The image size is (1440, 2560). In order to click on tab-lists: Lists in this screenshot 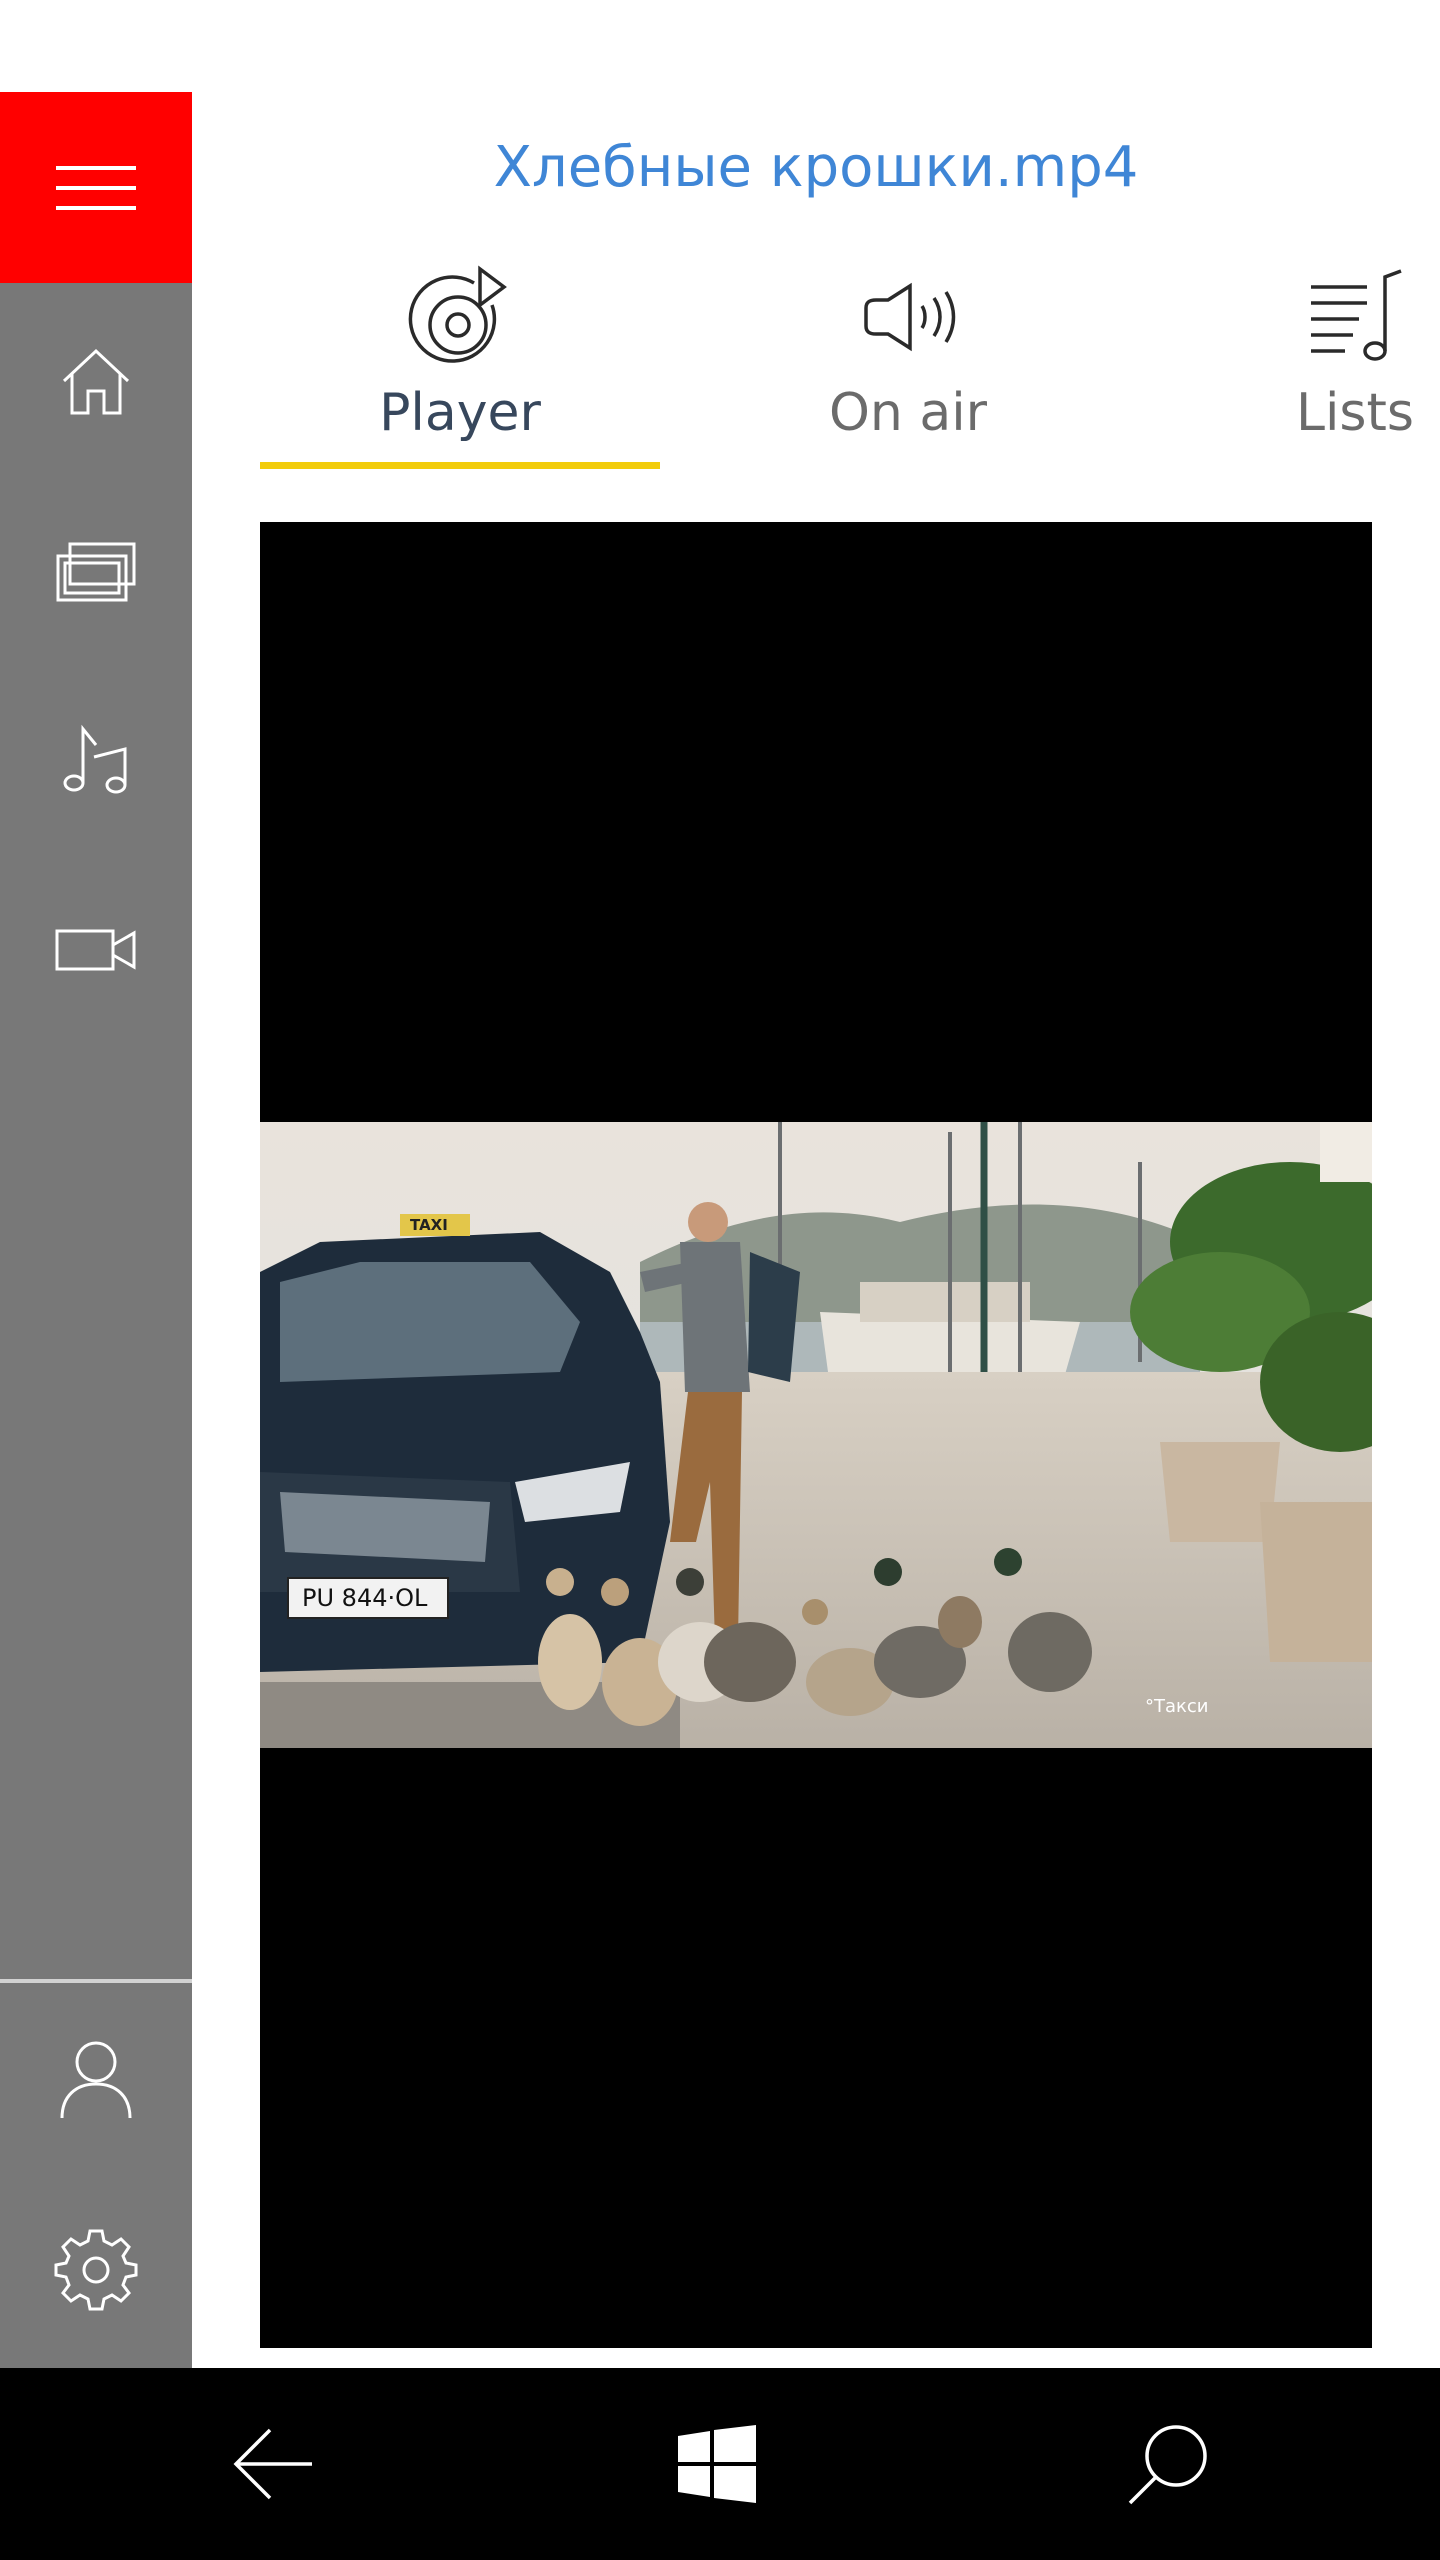, I will do `click(1355, 367)`.